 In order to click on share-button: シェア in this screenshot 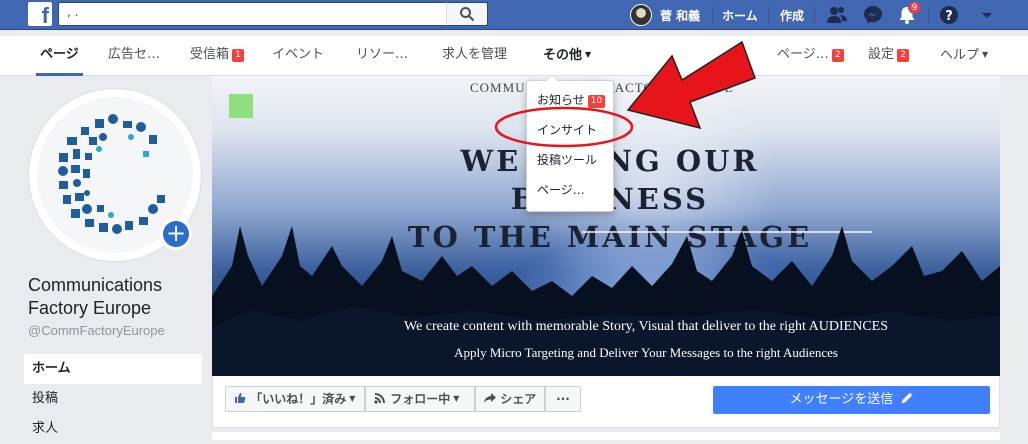, I will do `click(510, 399)`.